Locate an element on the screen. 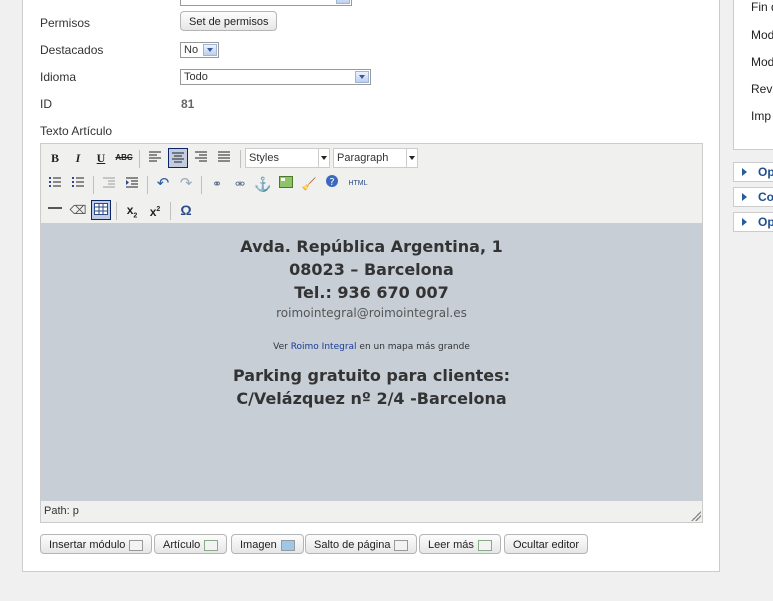 This screenshot has height=601, width=773. salto-pagina-button: Salto de página is located at coordinates (361, 544).